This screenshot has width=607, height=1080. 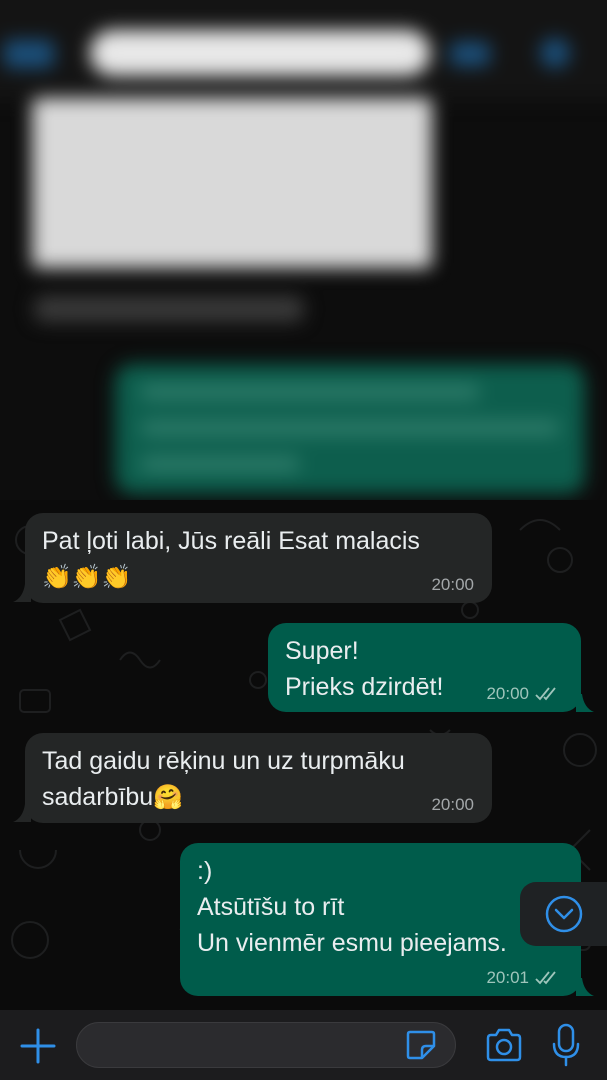 What do you see at coordinates (205, 871) in the screenshot?
I see `message-text: :)` at bounding box center [205, 871].